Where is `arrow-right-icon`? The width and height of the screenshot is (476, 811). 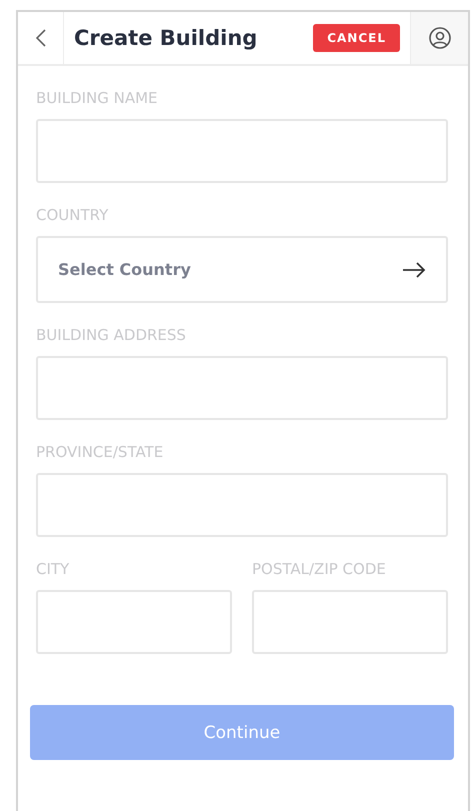 arrow-right-icon is located at coordinates (414, 270).